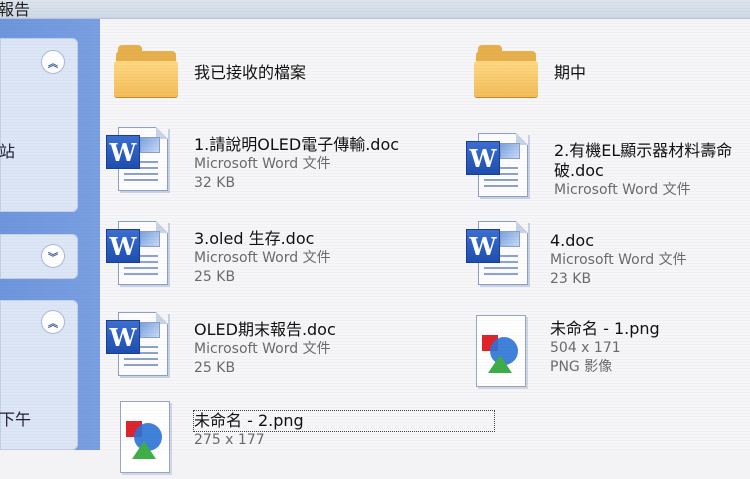 The width and height of the screenshot is (750, 479). I want to click on task-panel-1: ︽ 站, so click(39, 125).